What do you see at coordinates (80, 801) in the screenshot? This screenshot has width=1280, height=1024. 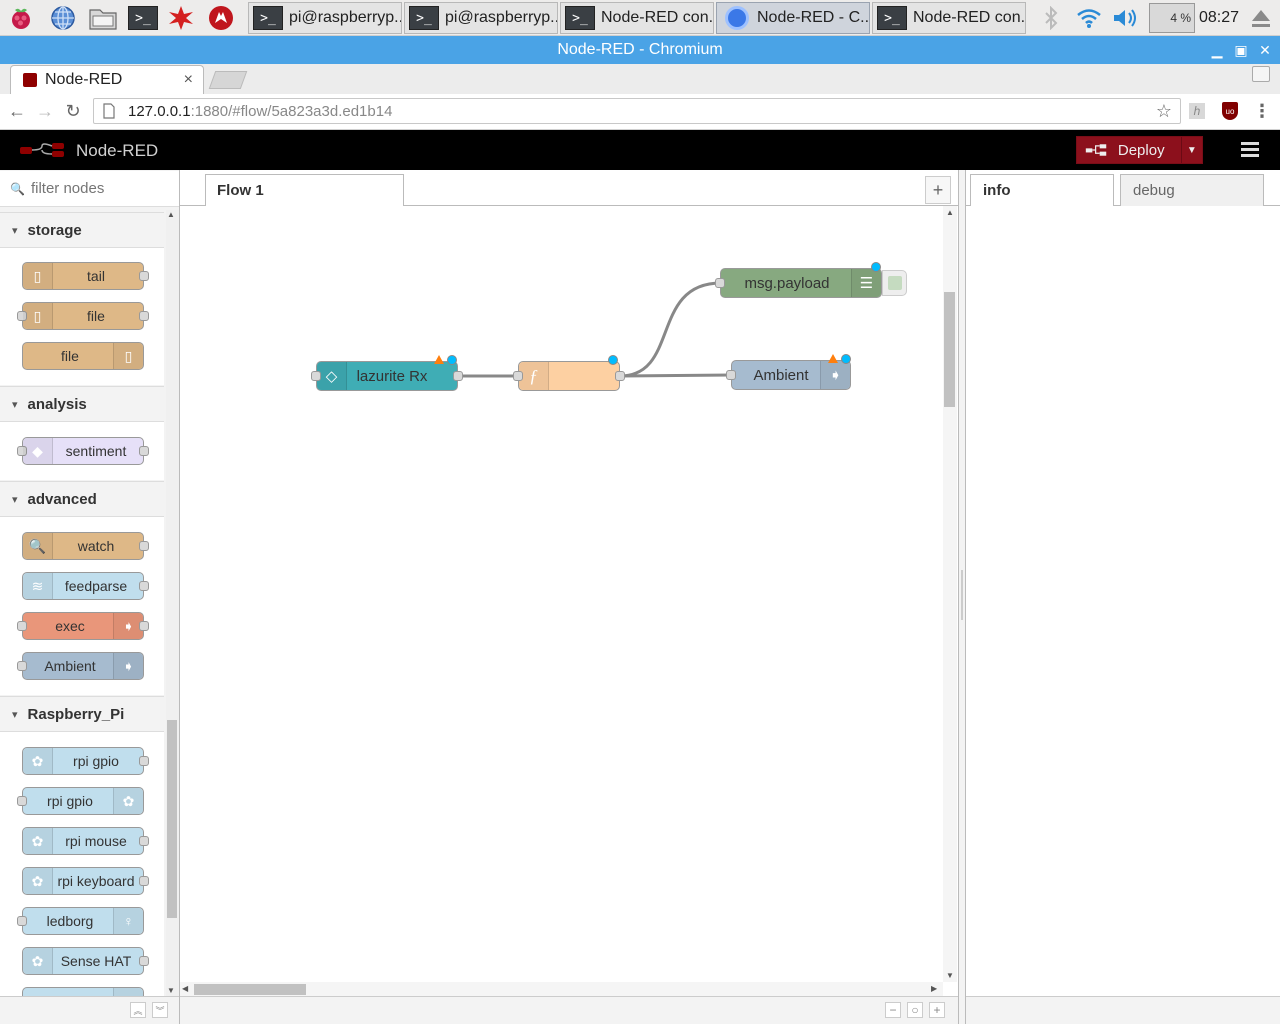 I see `palette-node-rpi-gpio-out: rpi gpio ✿` at bounding box center [80, 801].